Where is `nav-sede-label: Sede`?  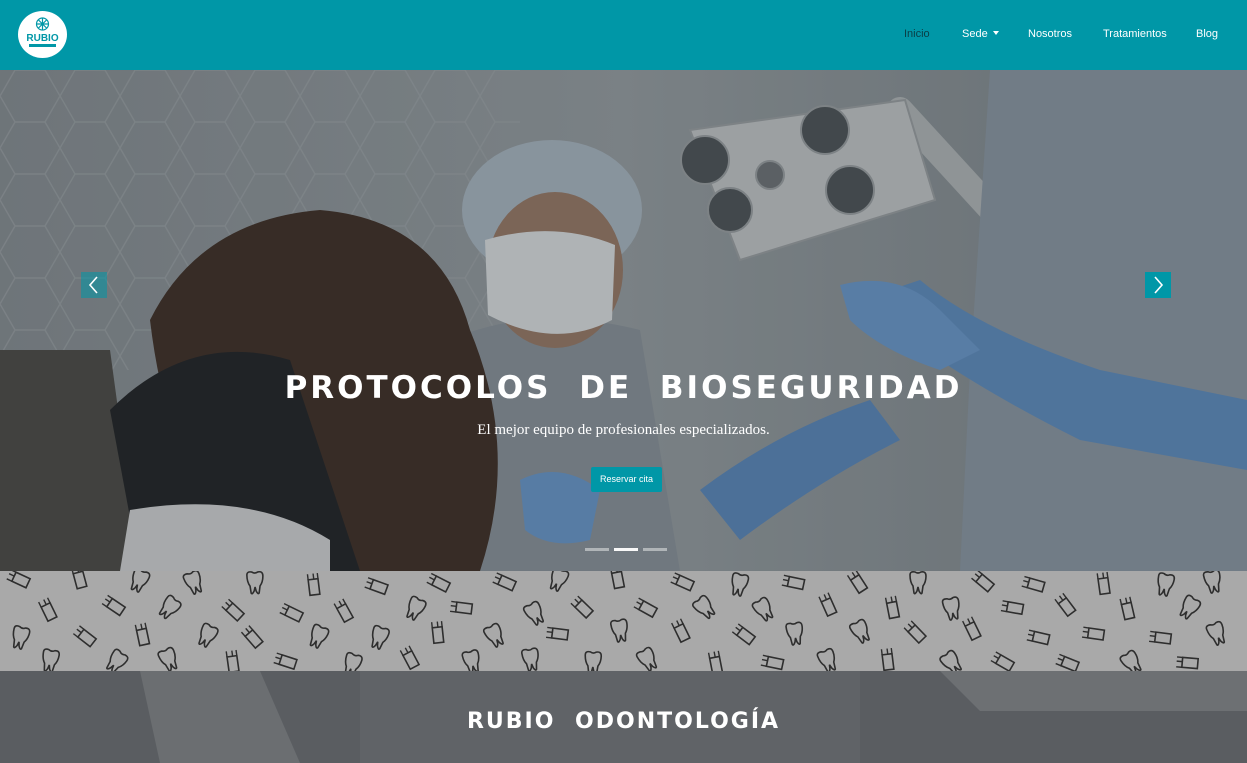 nav-sede-label: Sede is located at coordinates (975, 34).